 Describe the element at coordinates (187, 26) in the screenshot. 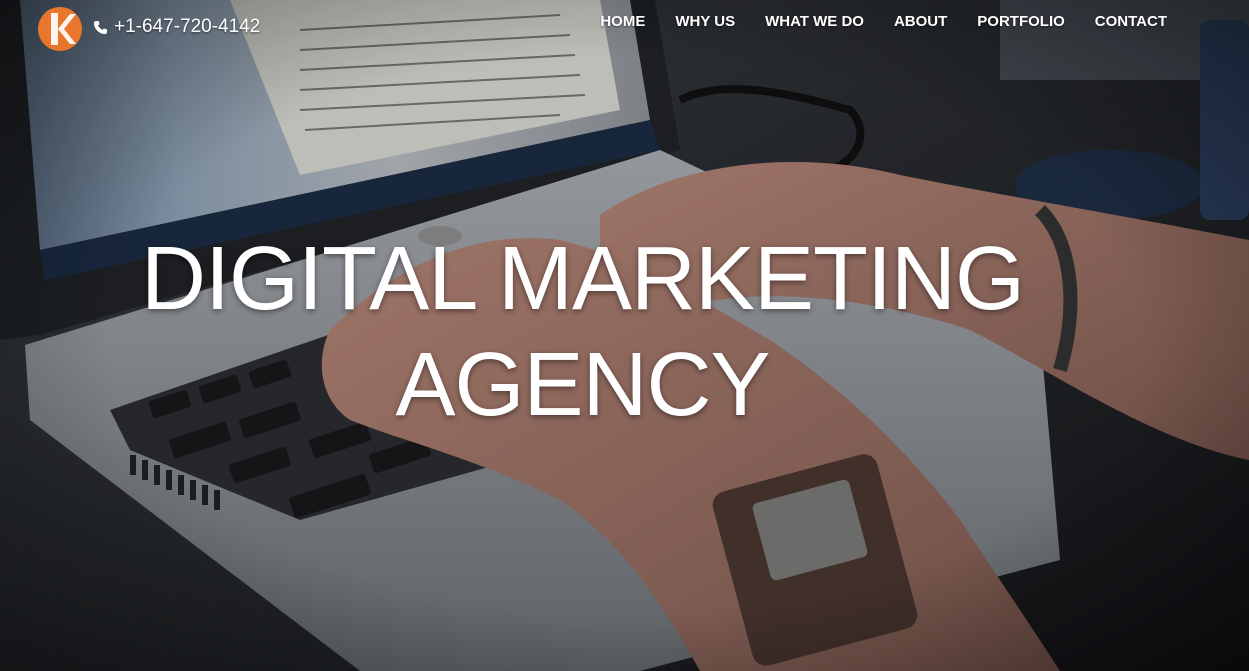

I see `phone-number: +1-647-720-4142` at that location.